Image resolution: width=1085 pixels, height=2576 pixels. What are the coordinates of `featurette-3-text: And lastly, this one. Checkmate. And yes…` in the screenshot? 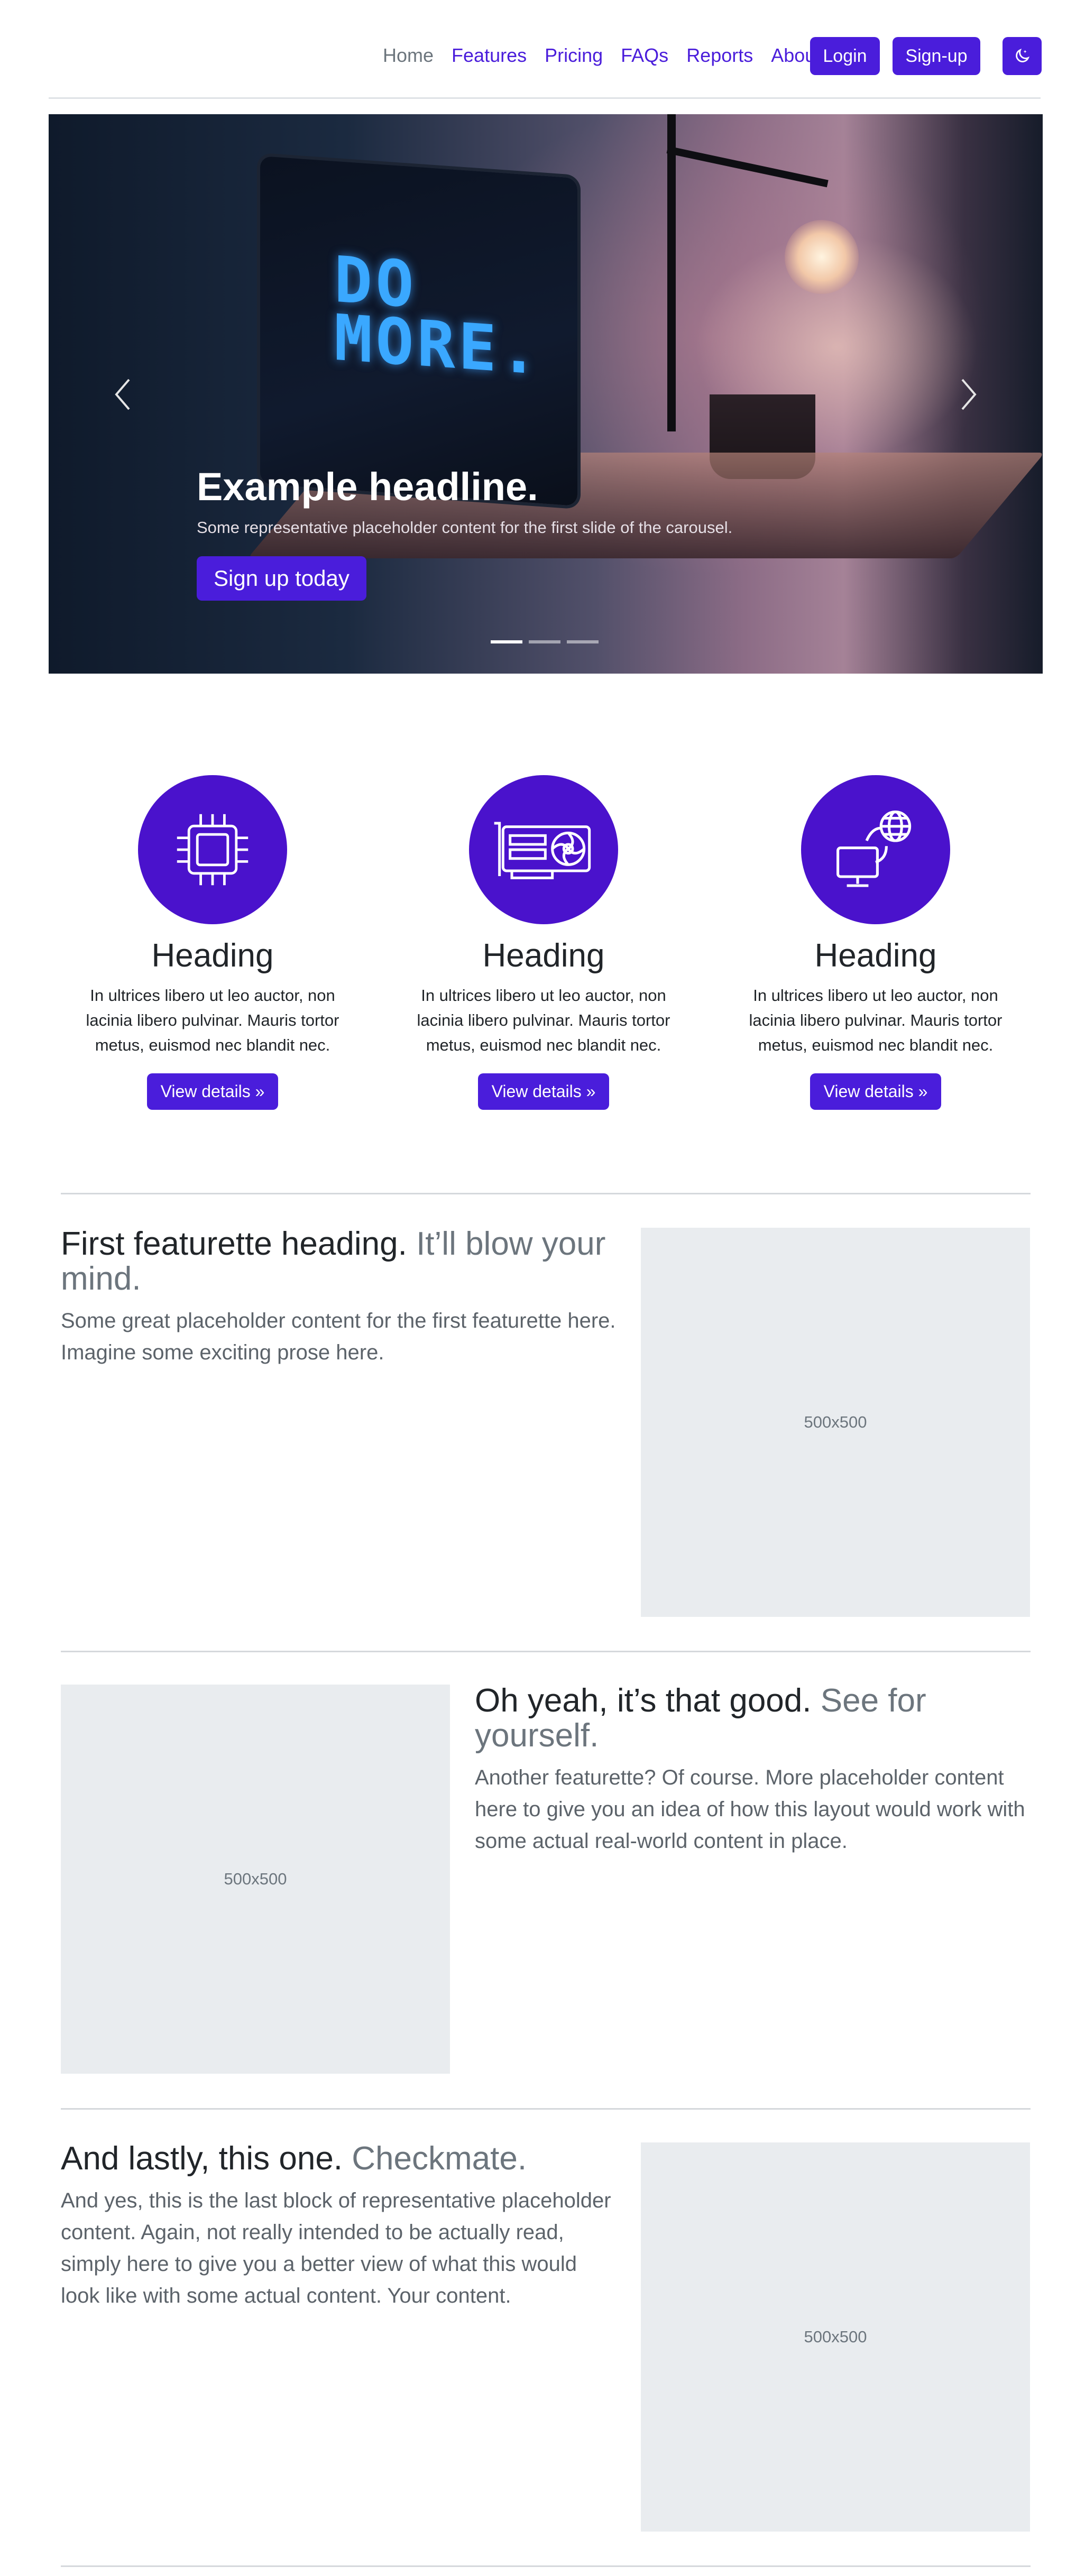 It's located at (339, 2227).